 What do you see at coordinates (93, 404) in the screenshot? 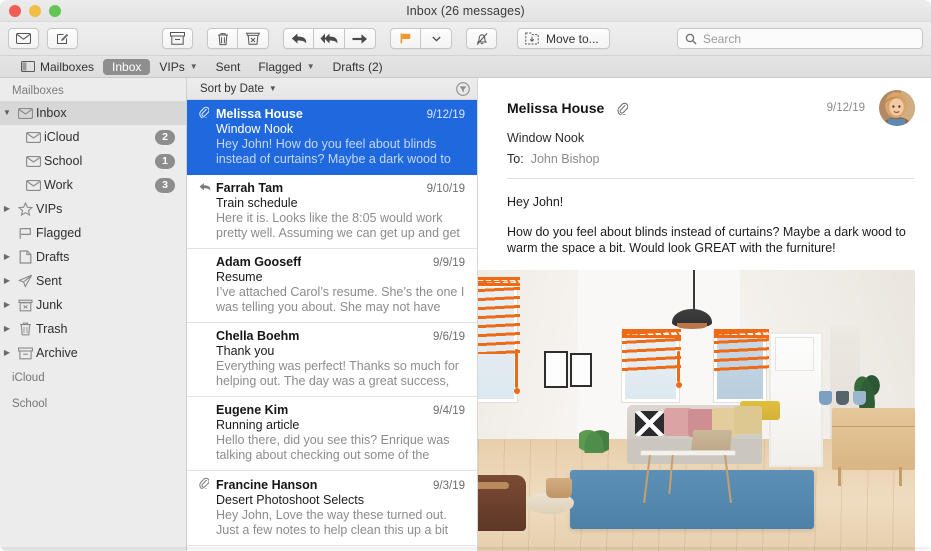
I see `sidebar-account-school: School` at bounding box center [93, 404].